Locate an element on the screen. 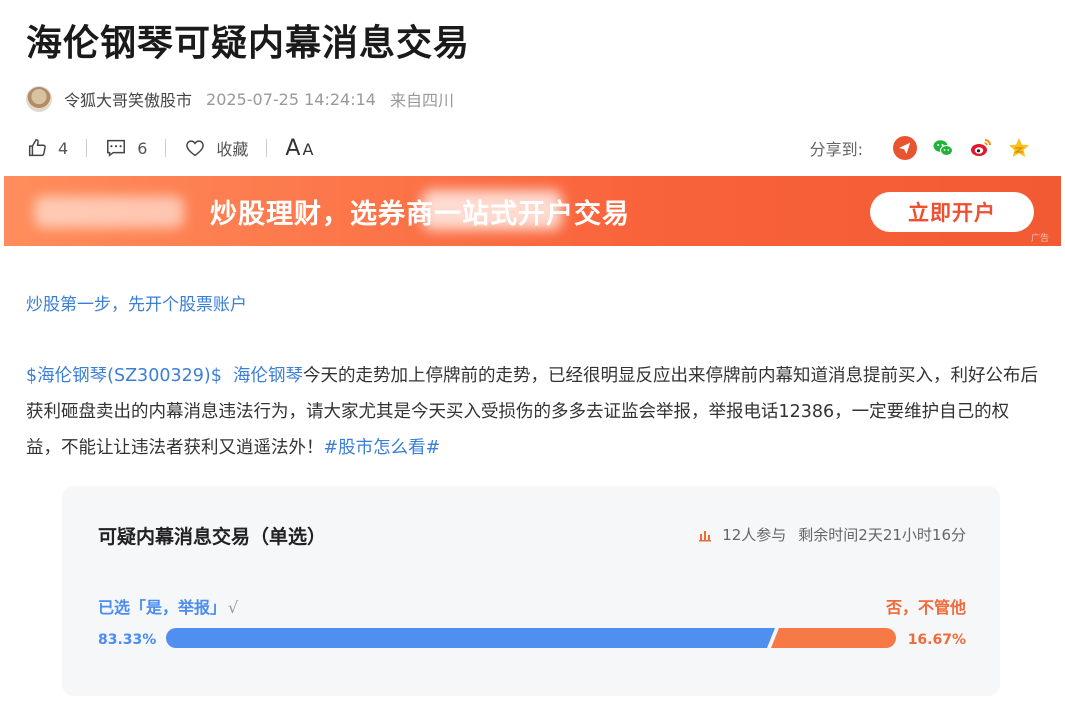 This screenshot has width=1065, height=711. ad-banner: 炒股理财，选券商一站式开户交易 立即开户 广告 is located at coordinates (532, 211).